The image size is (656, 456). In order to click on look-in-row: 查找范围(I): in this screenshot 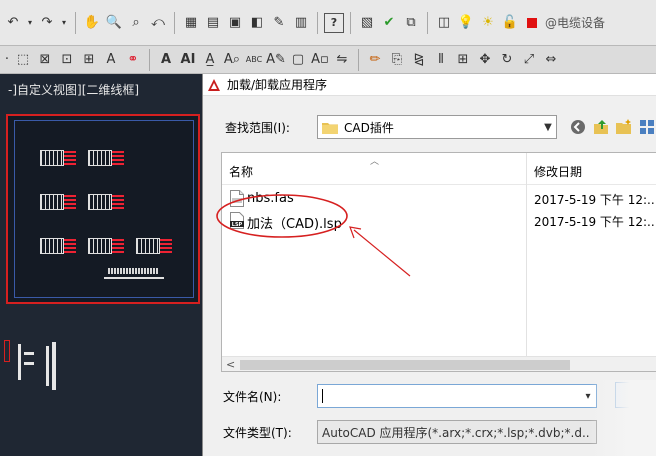, I will do `click(257, 127)`.